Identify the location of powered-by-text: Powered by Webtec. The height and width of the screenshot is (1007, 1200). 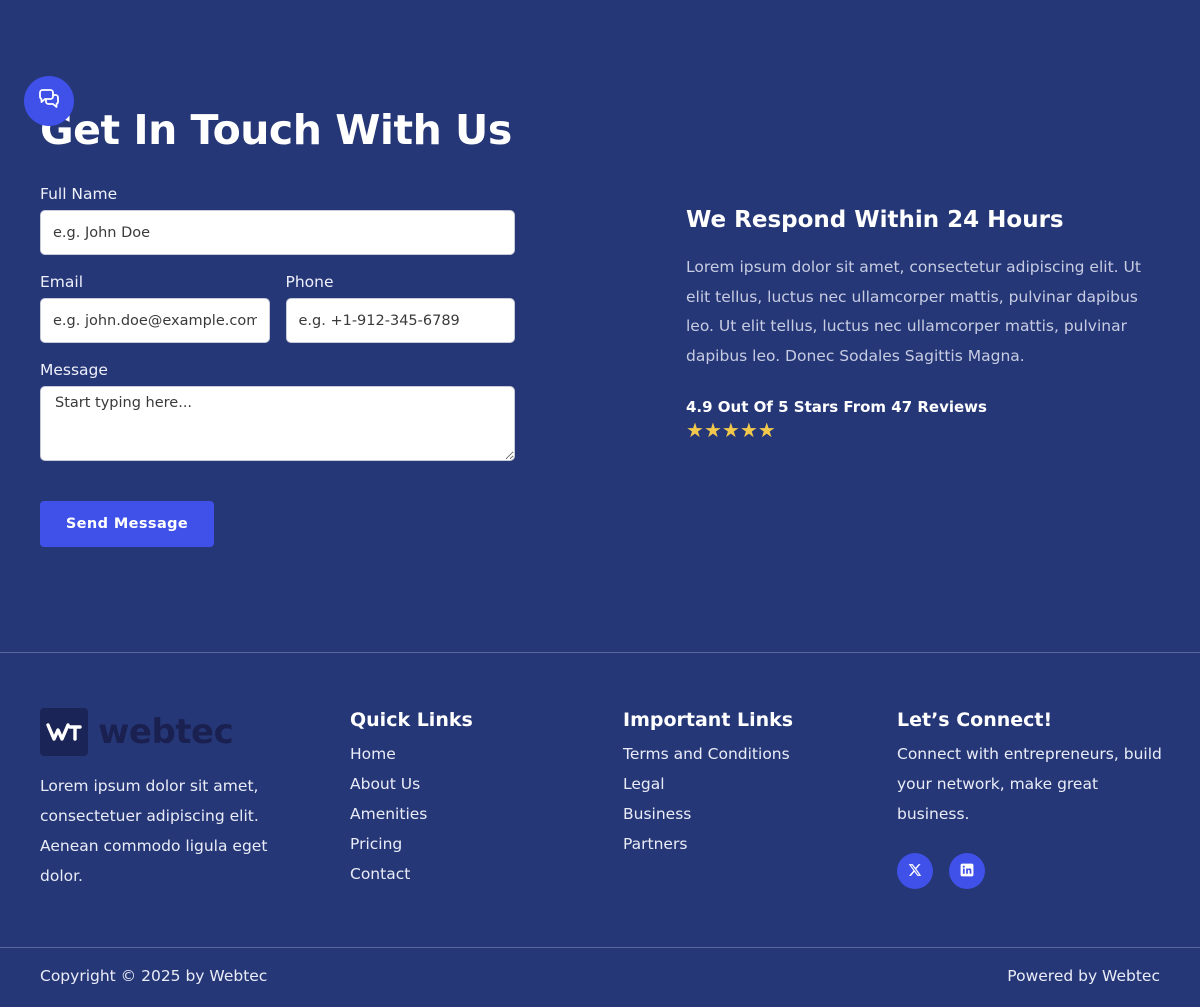
(1083, 976).